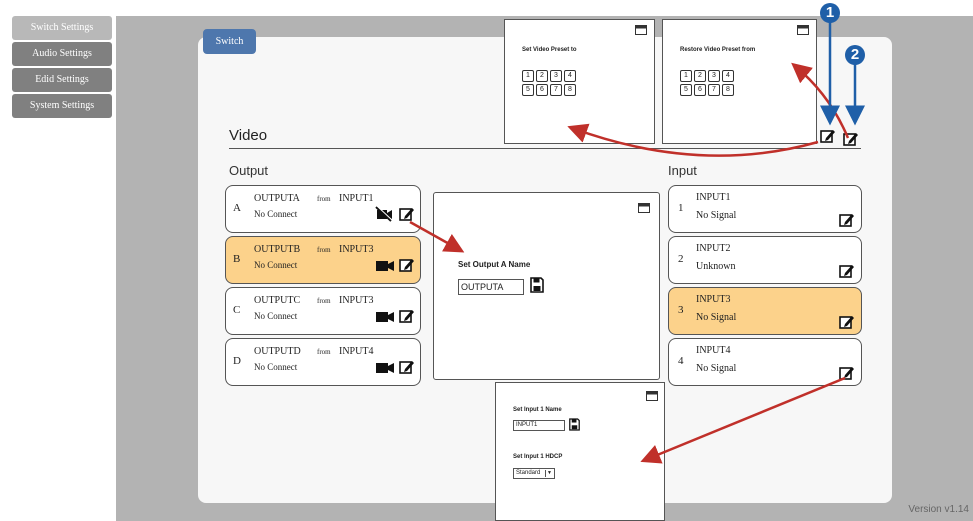 This screenshot has width=973, height=521. What do you see at coordinates (938, 509) in the screenshot?
I see `version-label: Version v1.14` at bounding box center [938, 509].